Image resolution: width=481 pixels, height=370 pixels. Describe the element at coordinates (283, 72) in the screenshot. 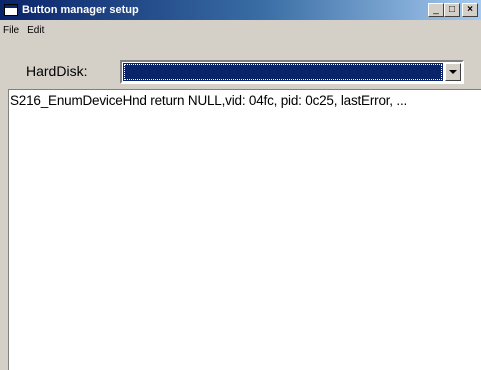

I see `harddisk-selected-value` at that location.